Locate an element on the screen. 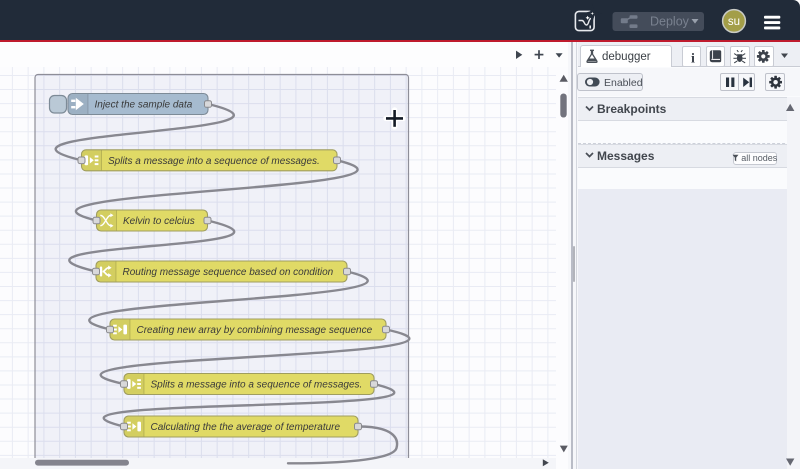 This screenshot has height=469, width=800. svg-text: i is located at coordinates (693, 59).